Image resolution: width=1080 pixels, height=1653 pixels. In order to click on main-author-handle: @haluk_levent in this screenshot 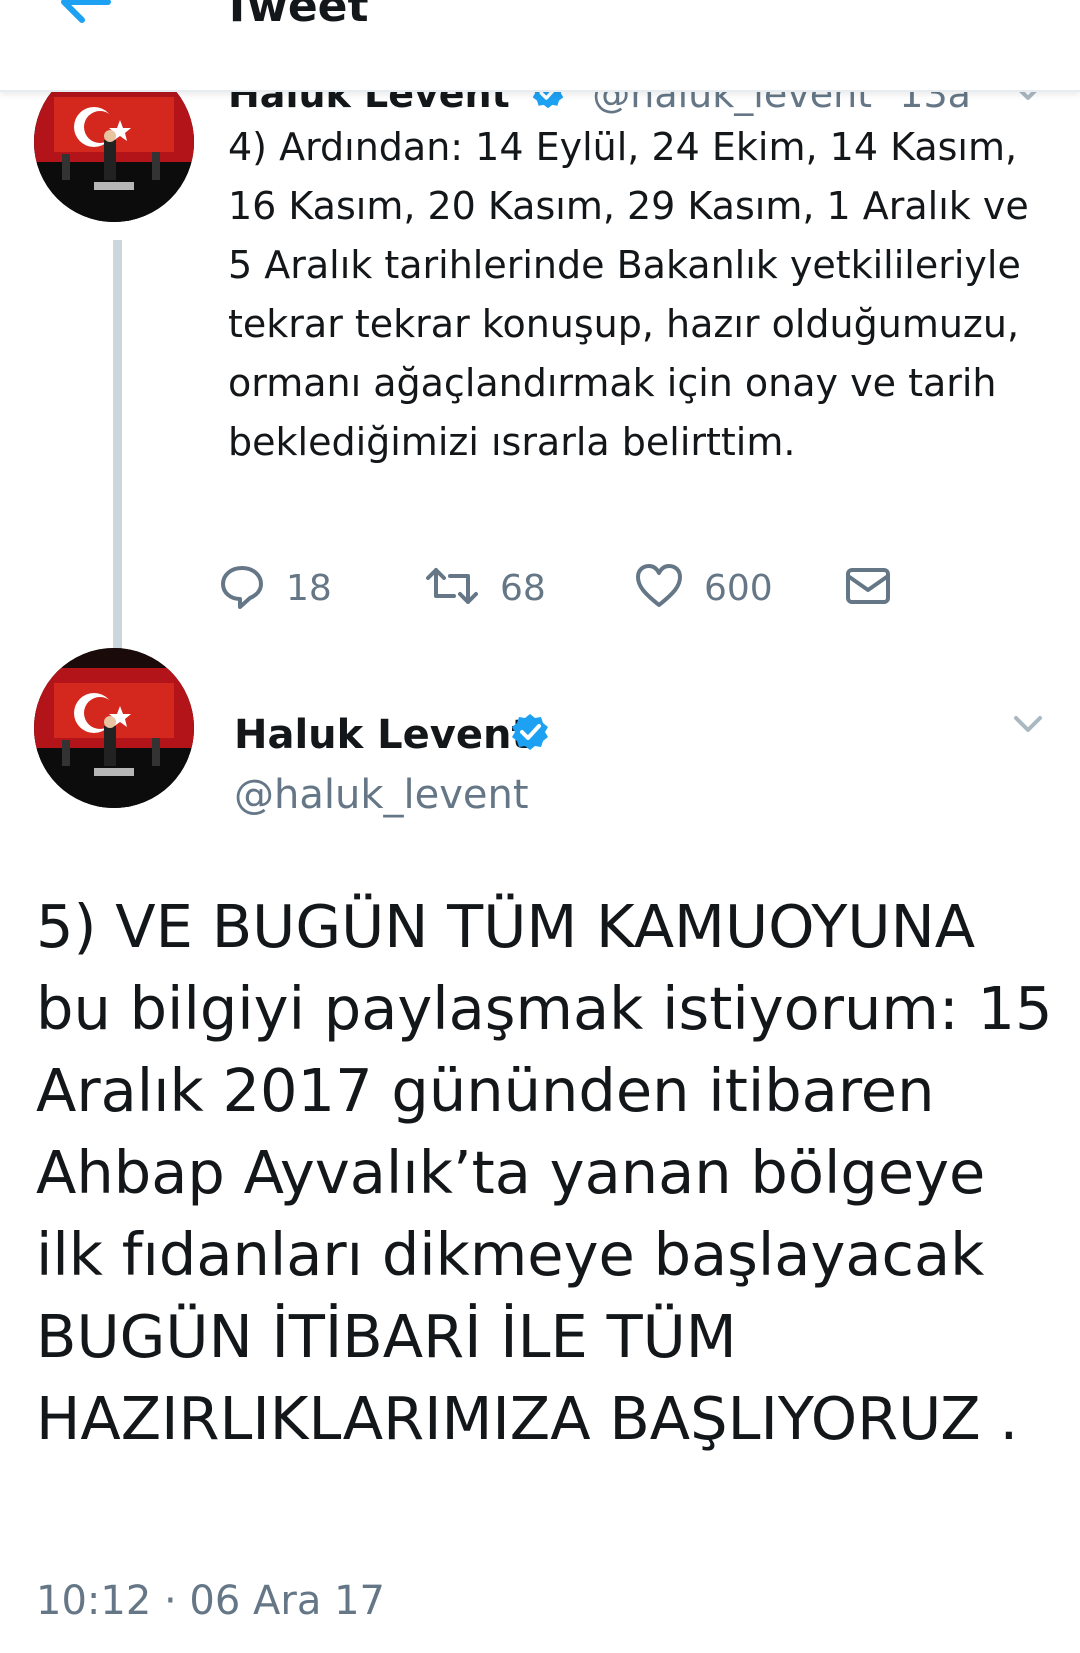, I will do `click(381, 795)`.